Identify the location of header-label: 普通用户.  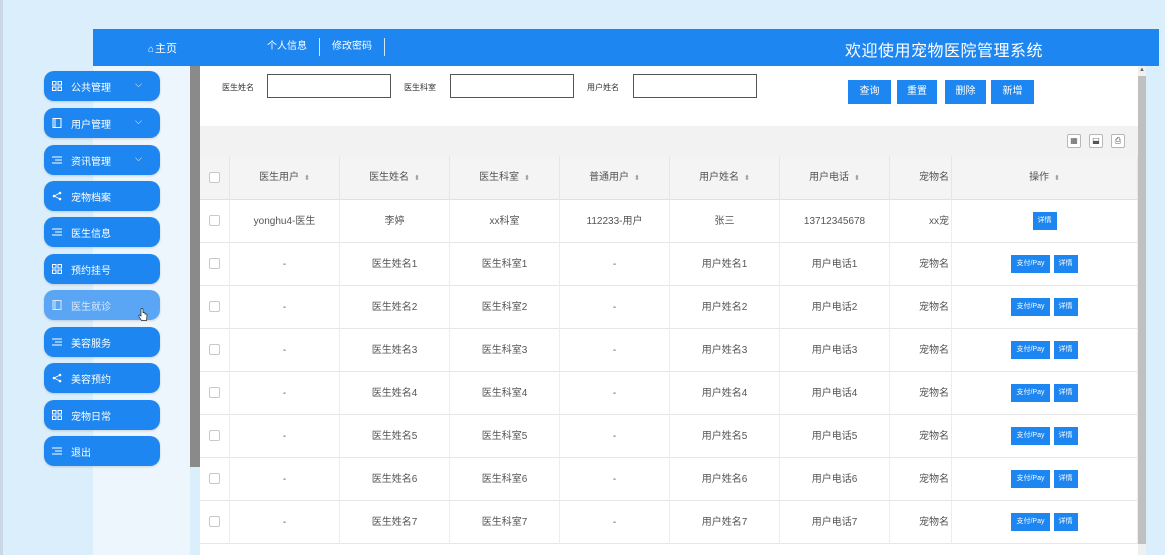
(609, 177).